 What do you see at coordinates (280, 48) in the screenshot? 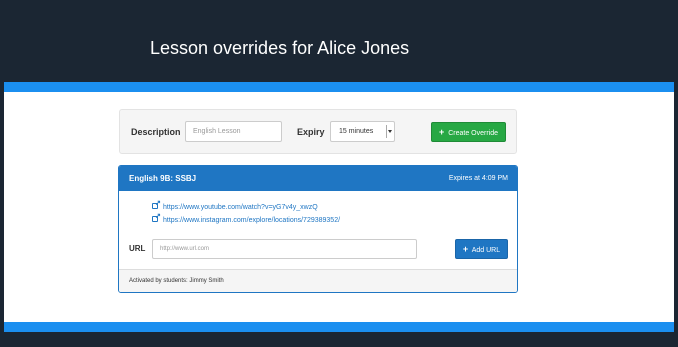
I see `page-title: Lesson overrides for Alice Jones` at bounding box center [280, 48].